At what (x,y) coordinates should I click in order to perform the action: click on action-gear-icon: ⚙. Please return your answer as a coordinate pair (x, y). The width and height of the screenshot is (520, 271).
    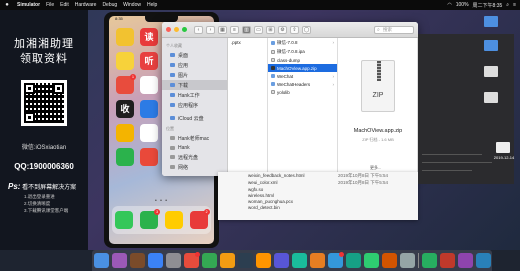
    Looking at the image, I should click on (282, 29).